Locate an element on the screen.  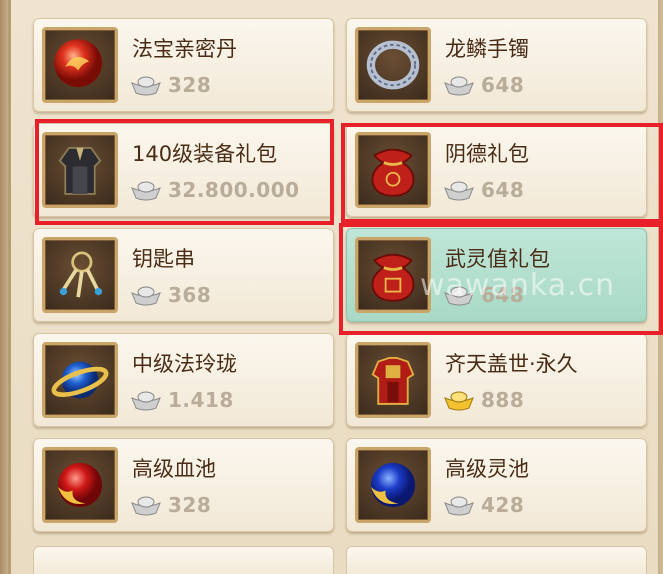
shop-item-card-selected: 武灵值礼包 648 is located at coordinates (496, 275).